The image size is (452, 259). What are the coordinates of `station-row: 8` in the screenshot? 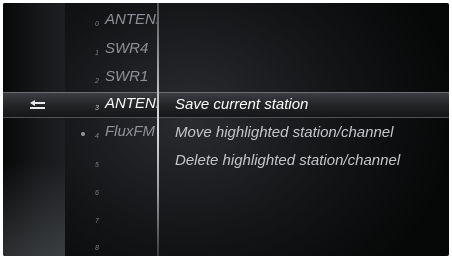 It's located at (111, 244).